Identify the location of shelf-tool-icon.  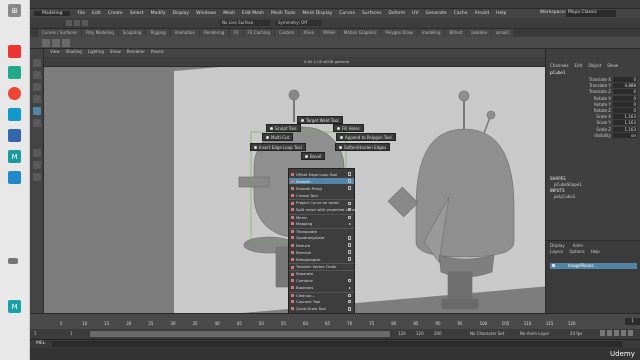
(66, 43).